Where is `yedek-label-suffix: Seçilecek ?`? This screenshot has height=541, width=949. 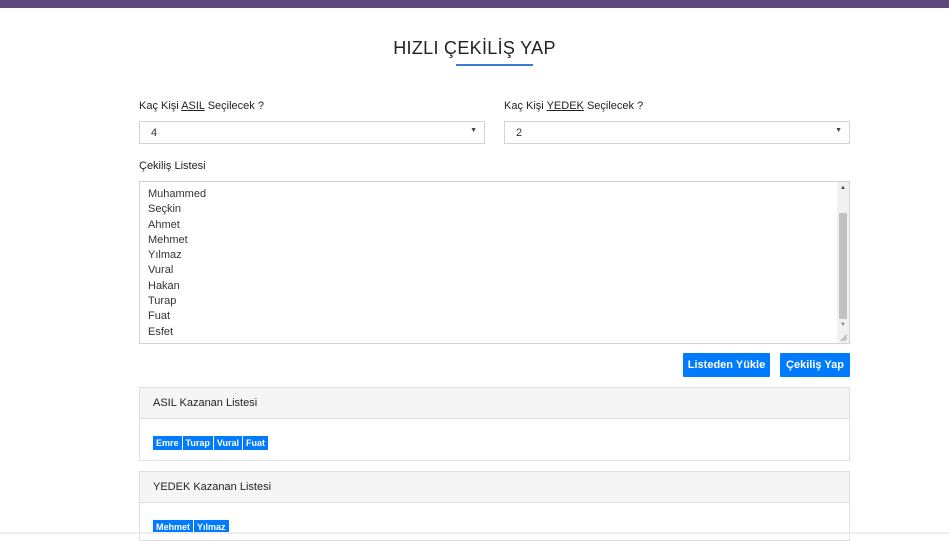
yedek-label-suffix: Seçilecek ? is located at coordinates (613, 106).